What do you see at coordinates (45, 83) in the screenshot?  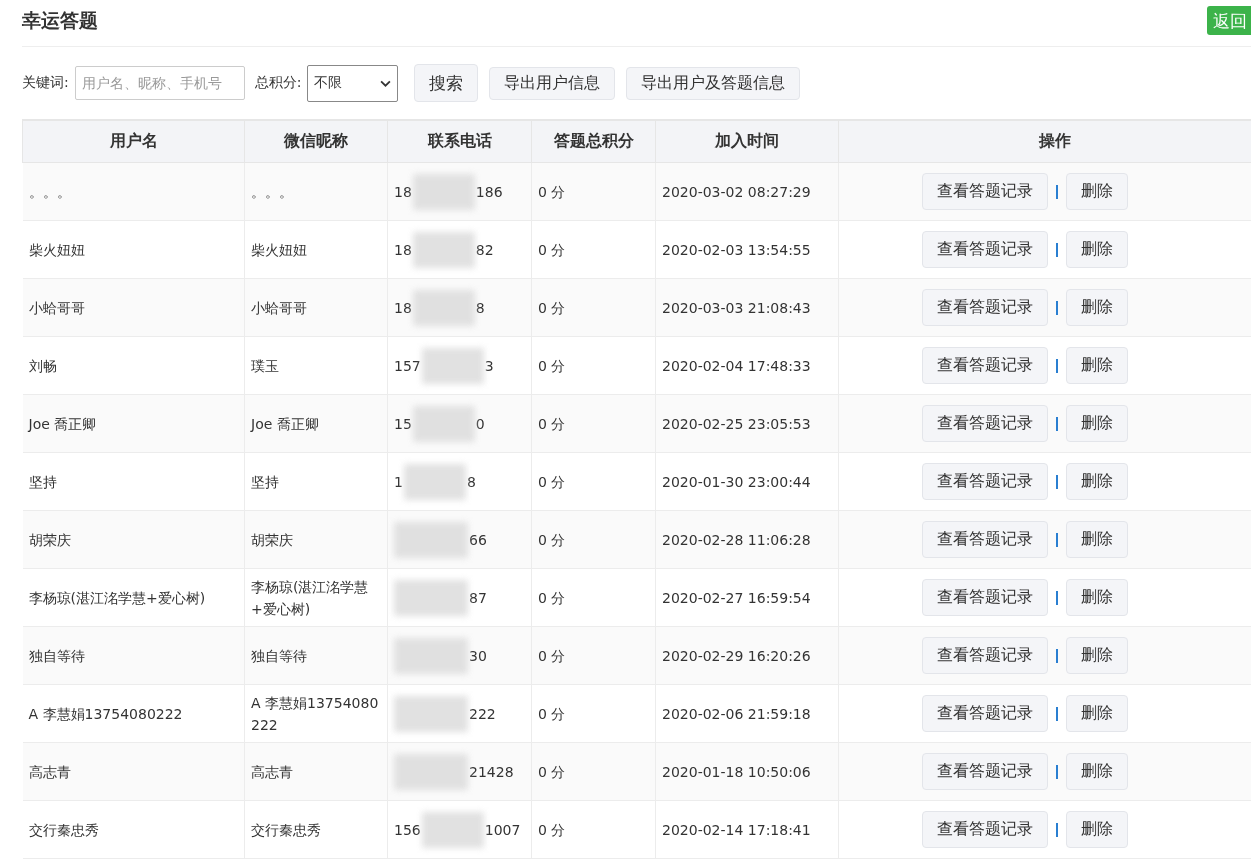 I see `keyword-label: 关键词:` at bounding box center [45, 83].